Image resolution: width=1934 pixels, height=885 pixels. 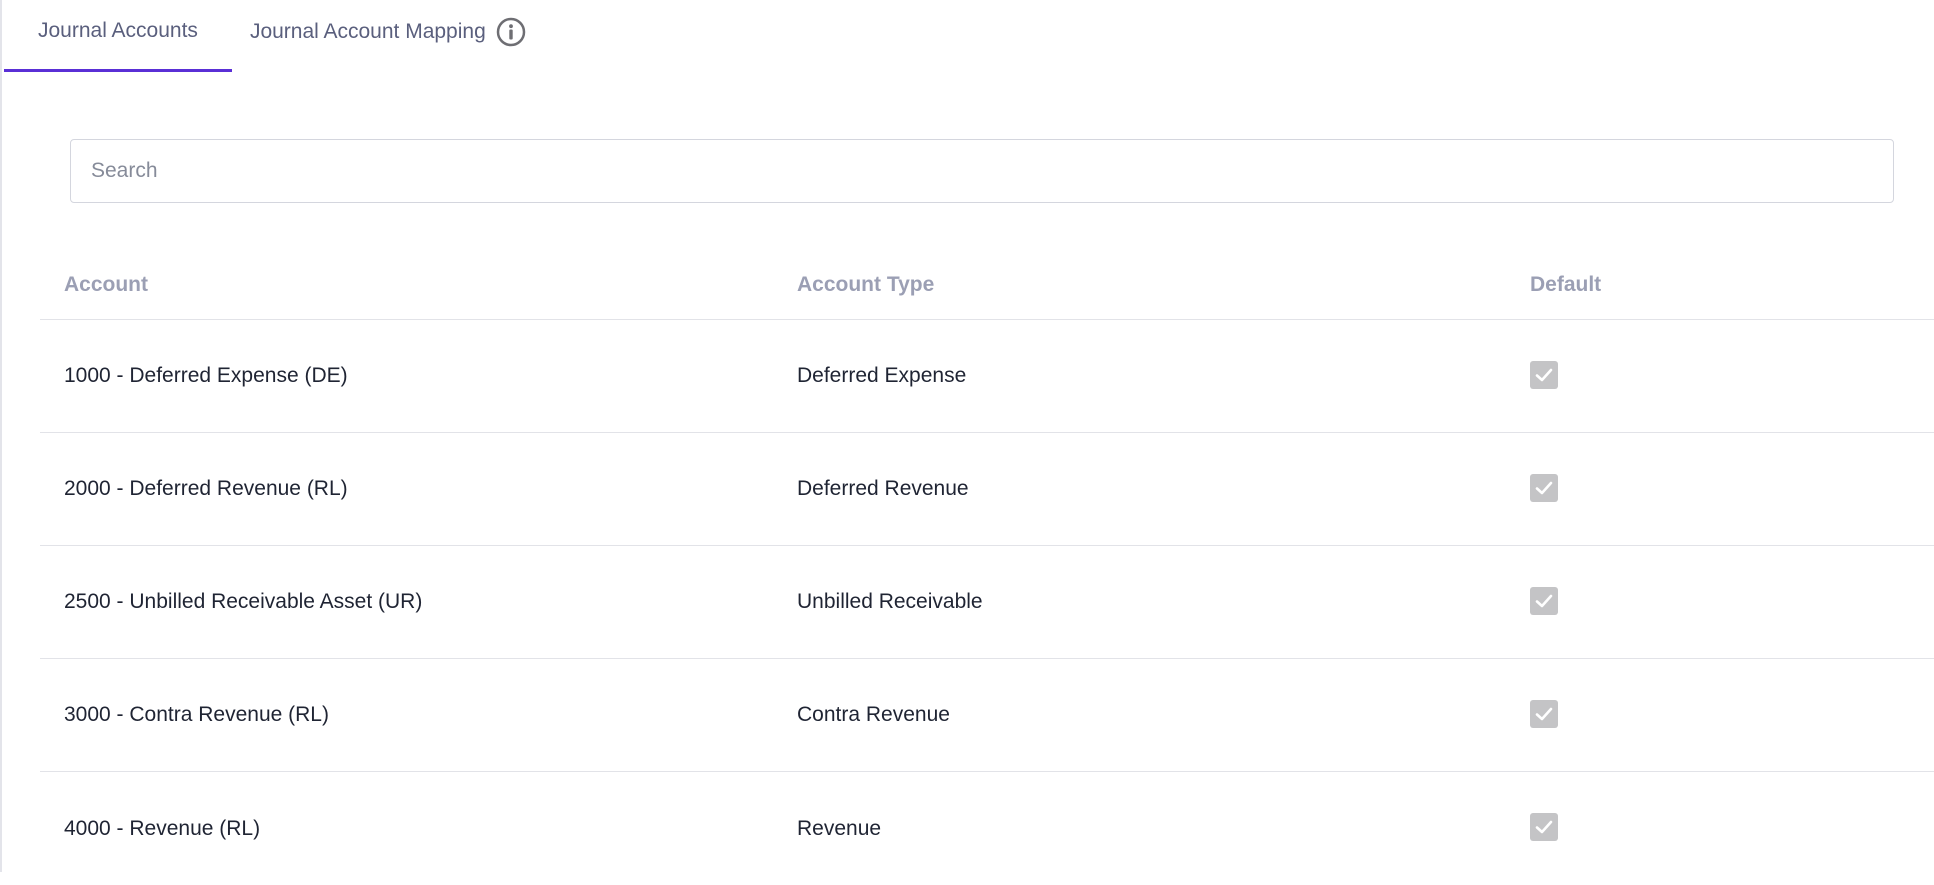 I want to click on account-cell: 3000 - Contra Revenue (RL), so click(x=196, y=714).